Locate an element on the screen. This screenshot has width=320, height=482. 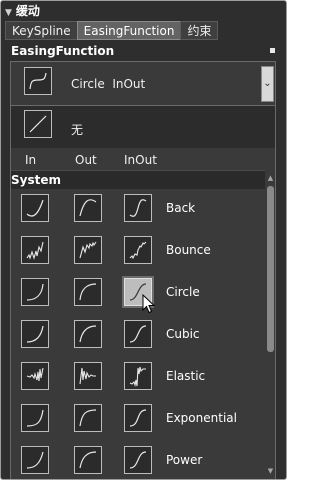
easing-name-exponential: Exponential is located at coordinates (201, 418).